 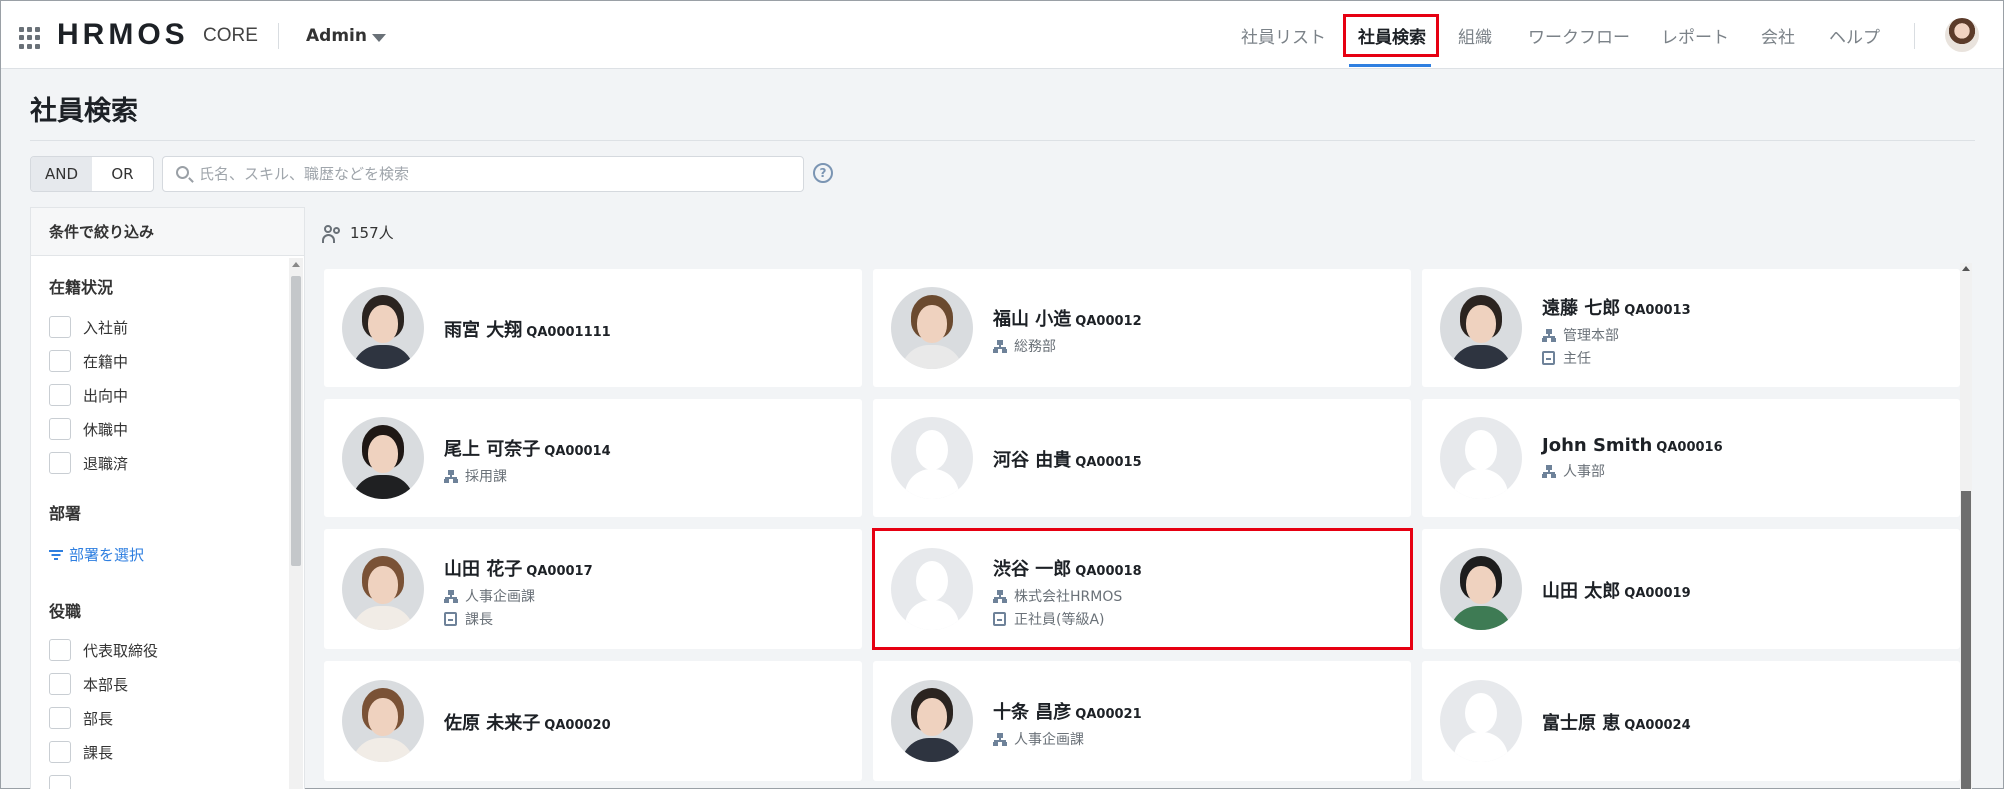 What do you see at coordinates (450, 619) in the screenshot?
I see `id-badge-icon` at bounding box center [450, 619].